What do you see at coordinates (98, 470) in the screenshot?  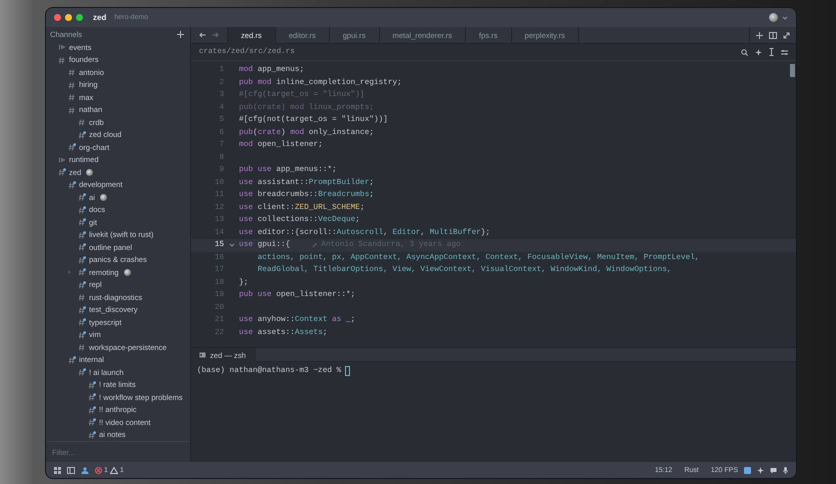 I see `error-icon` at bounding box center [98, 470].